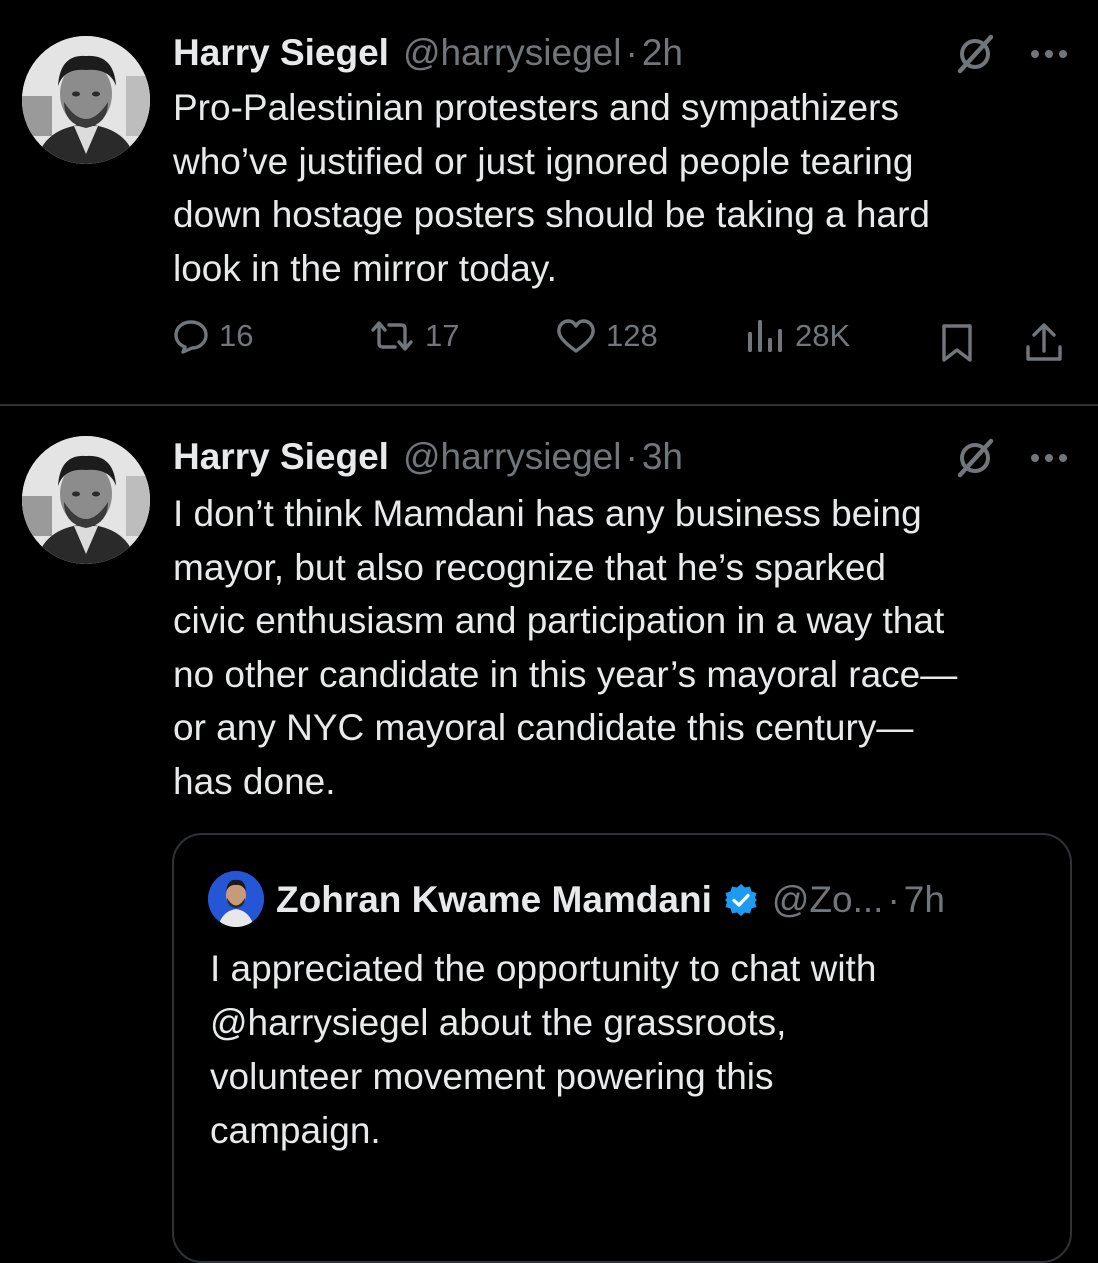 This screenshot has height=1263, width=1098. Describe the element at coordinates (494, 900) in the screenshot. I see `quote-author-name: Zohran Kwame Mamdani` at that location.